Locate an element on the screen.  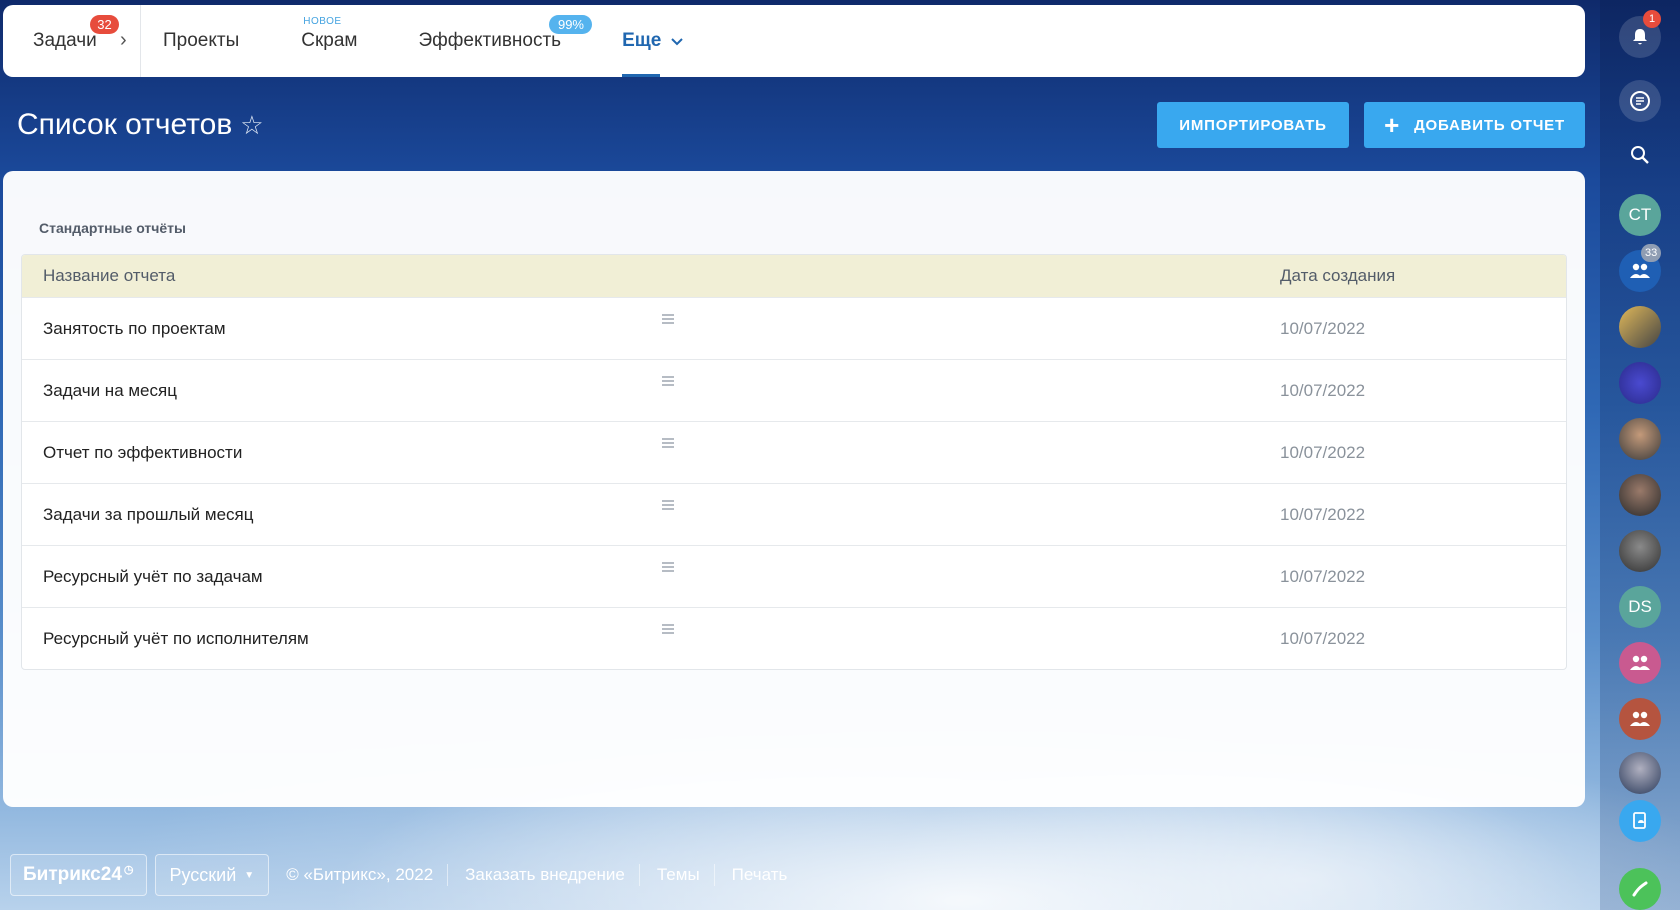
notifications-badge: 1 is located at coordinates (1652, 19).